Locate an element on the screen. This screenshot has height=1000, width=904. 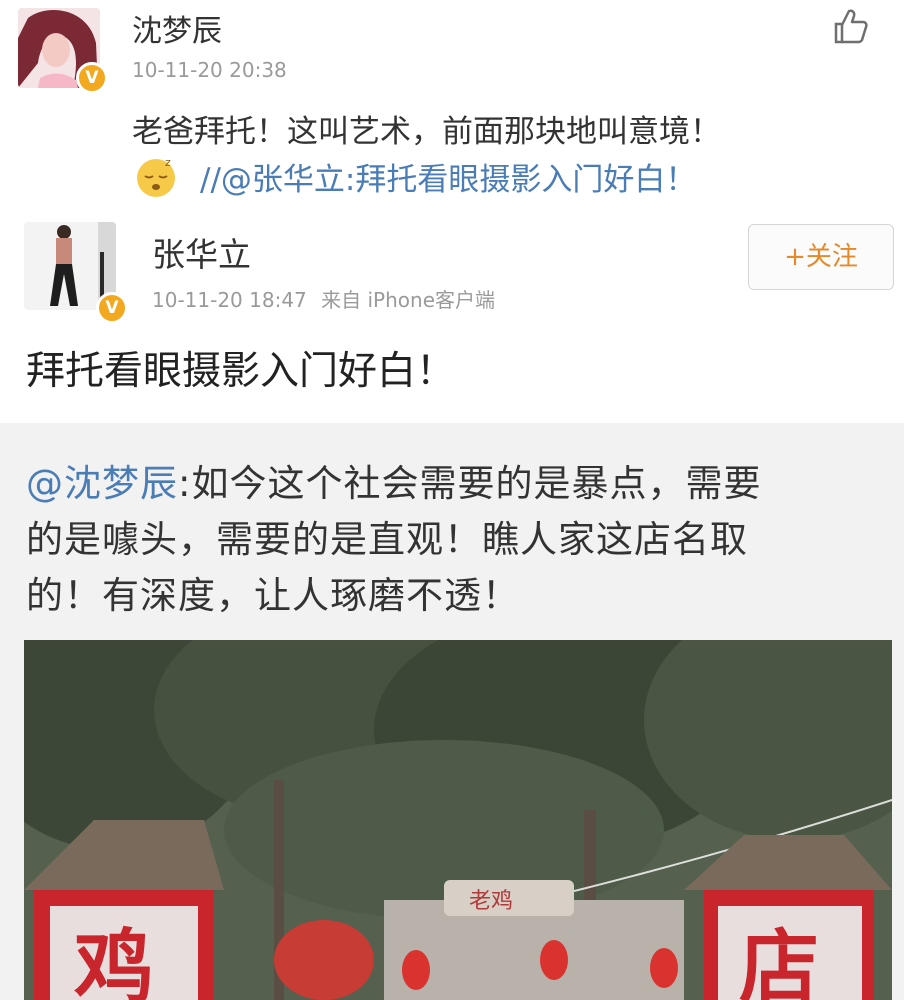
post-timestamp: 10-11-20 18:47 is located at coordinates (229, 300).